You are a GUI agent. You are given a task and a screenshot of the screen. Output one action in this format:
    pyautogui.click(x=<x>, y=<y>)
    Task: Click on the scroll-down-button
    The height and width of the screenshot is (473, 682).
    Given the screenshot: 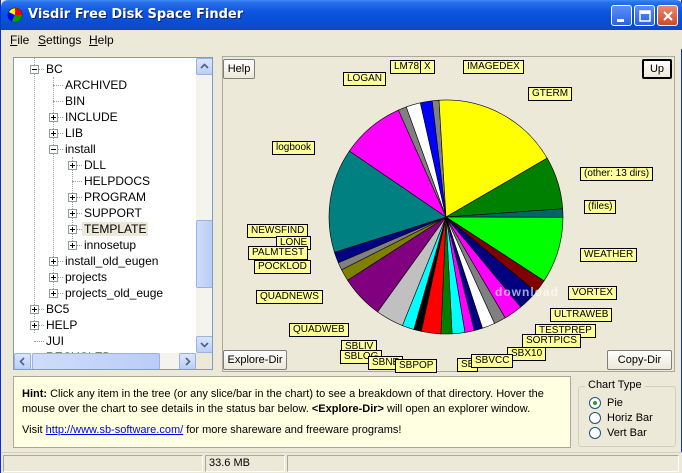 What is the action you would take?
    pyautogui.click(x=204, y=344)
    